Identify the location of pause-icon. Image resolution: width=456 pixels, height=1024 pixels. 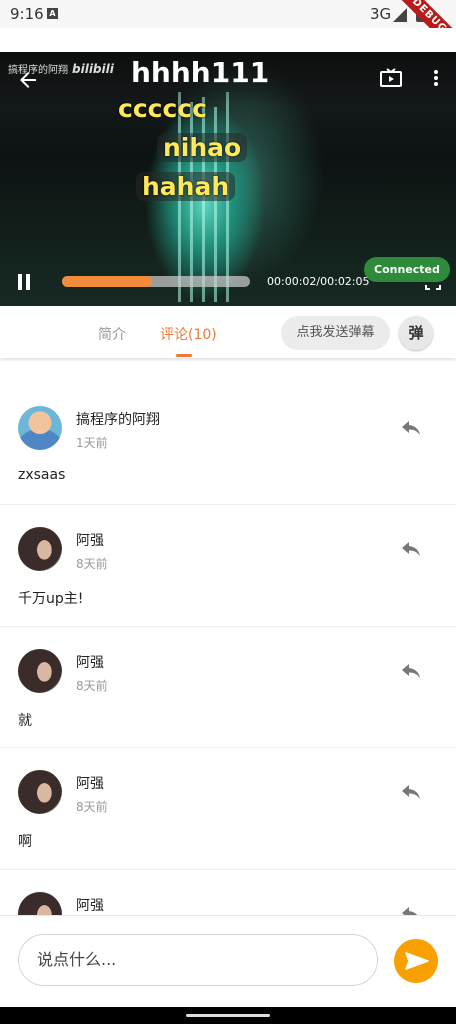
(24, 282).